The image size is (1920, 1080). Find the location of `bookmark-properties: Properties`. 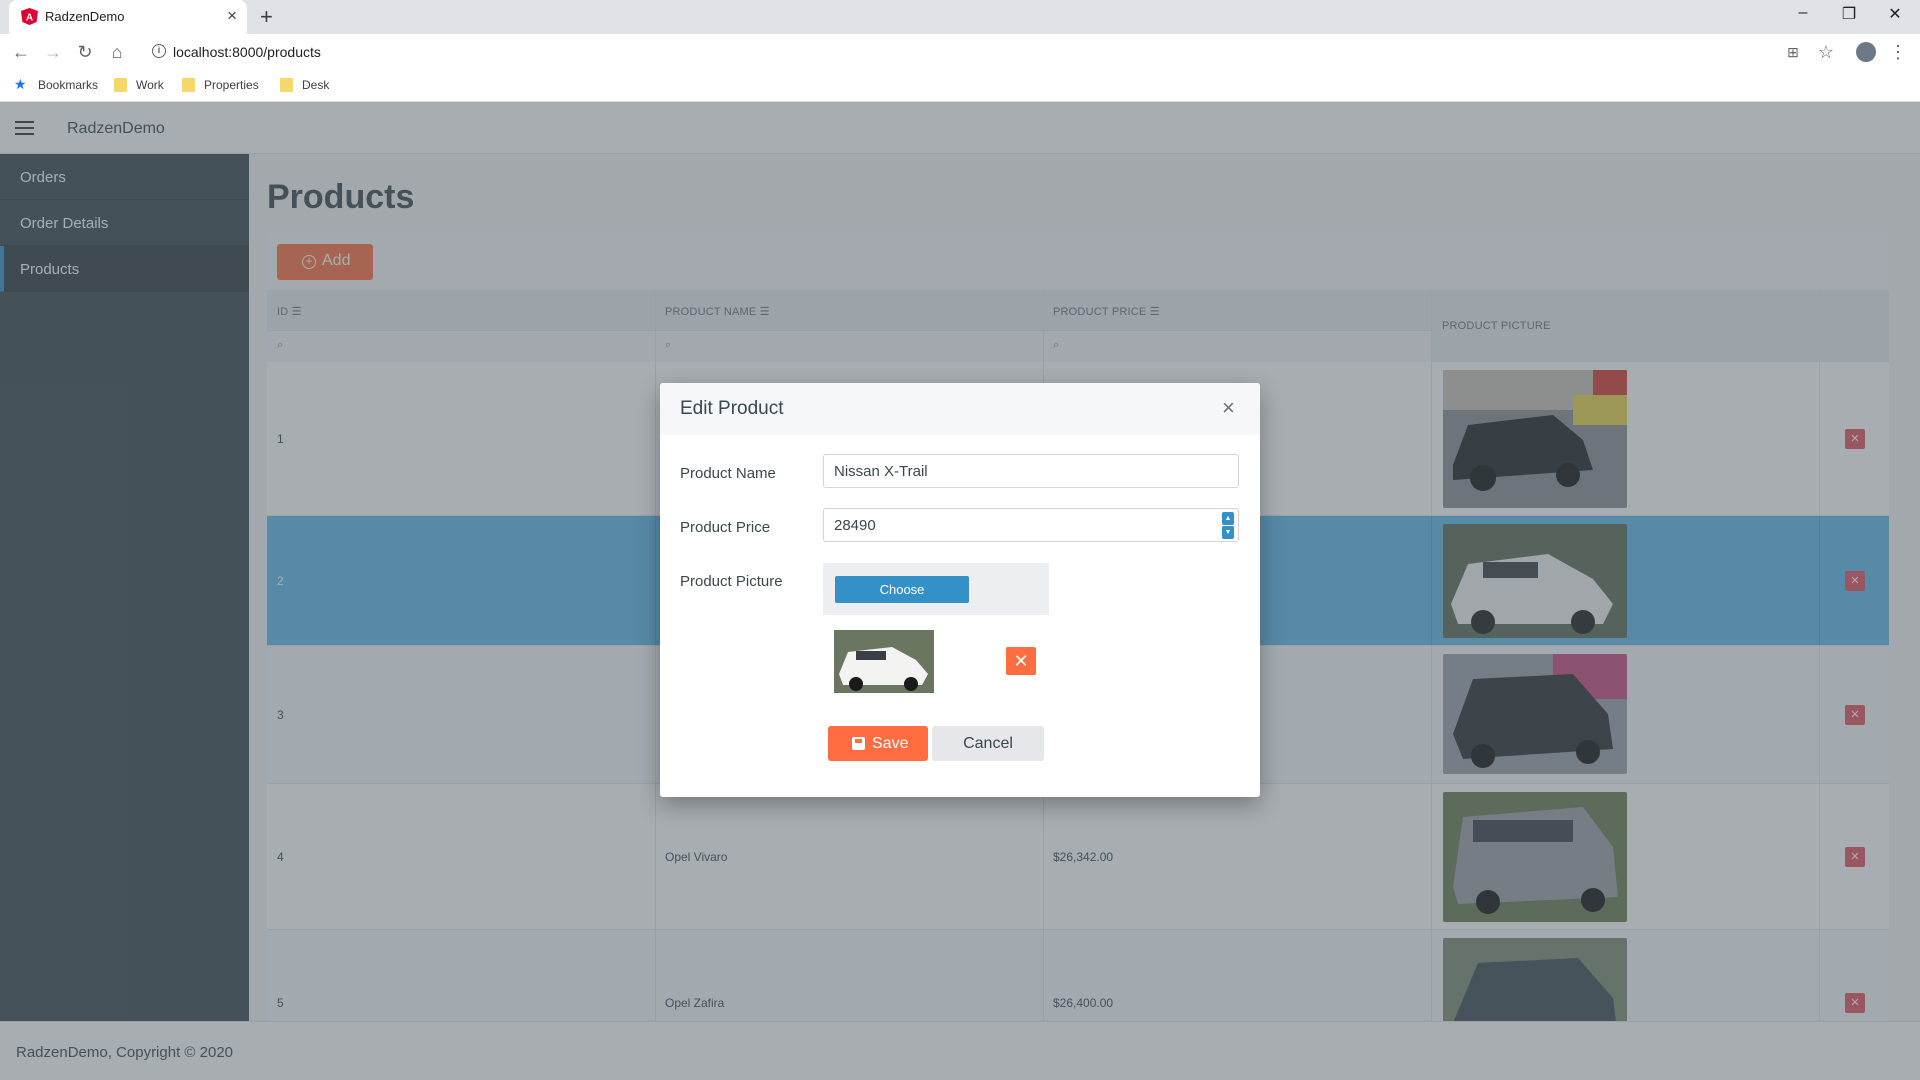

bookmark-properties: Properties is located at coordinates (231, 85).